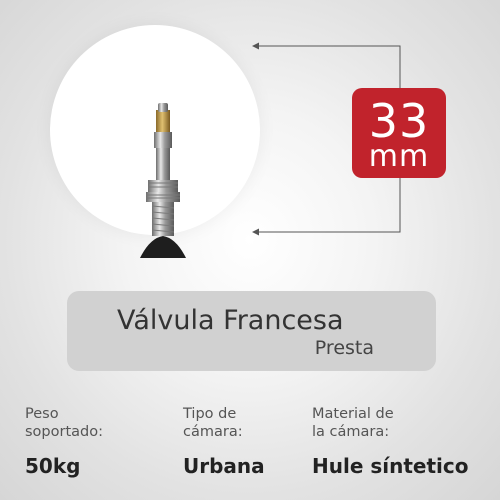 This screenshot has width=500, height=500. Describe the element at coordinates (224, 466) in the screenshot. I see `spec-value: Urbana` at that location.